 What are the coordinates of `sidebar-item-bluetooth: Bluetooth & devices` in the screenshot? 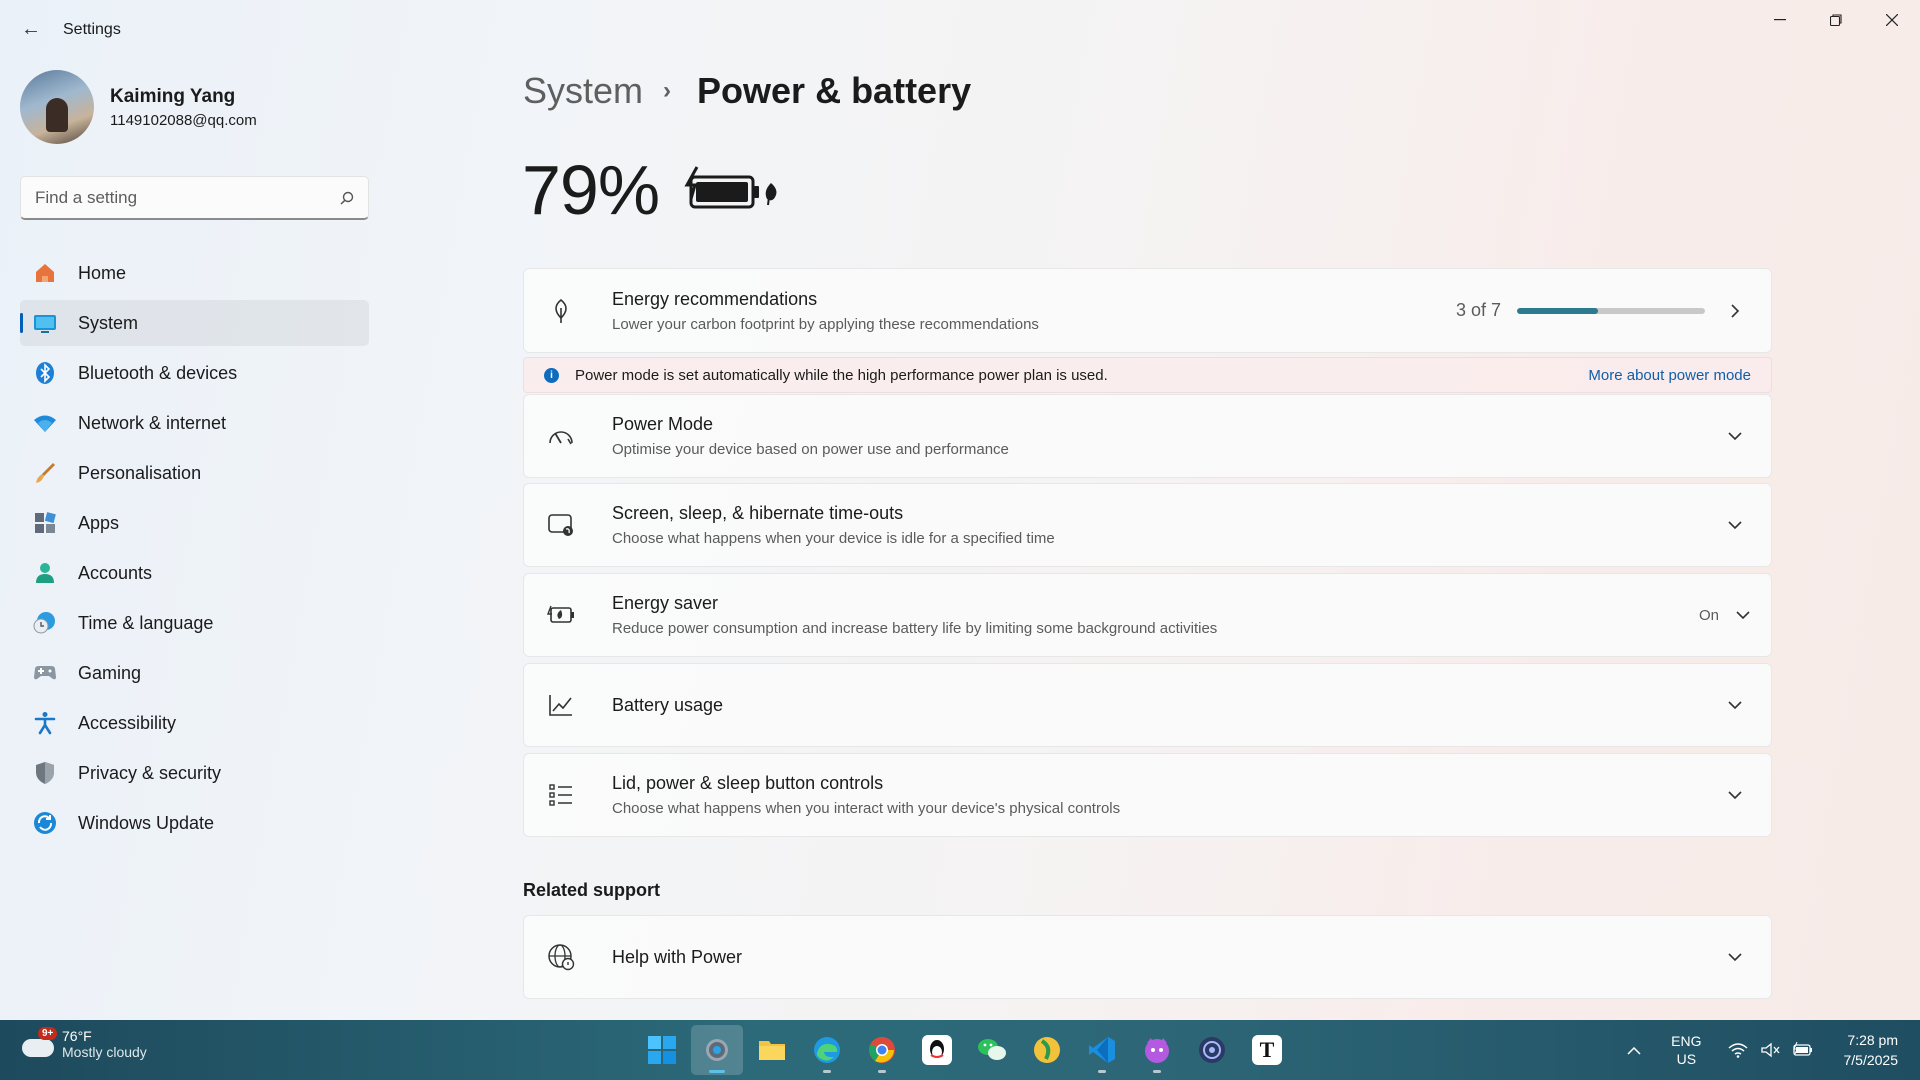 It's located at (194, 373).